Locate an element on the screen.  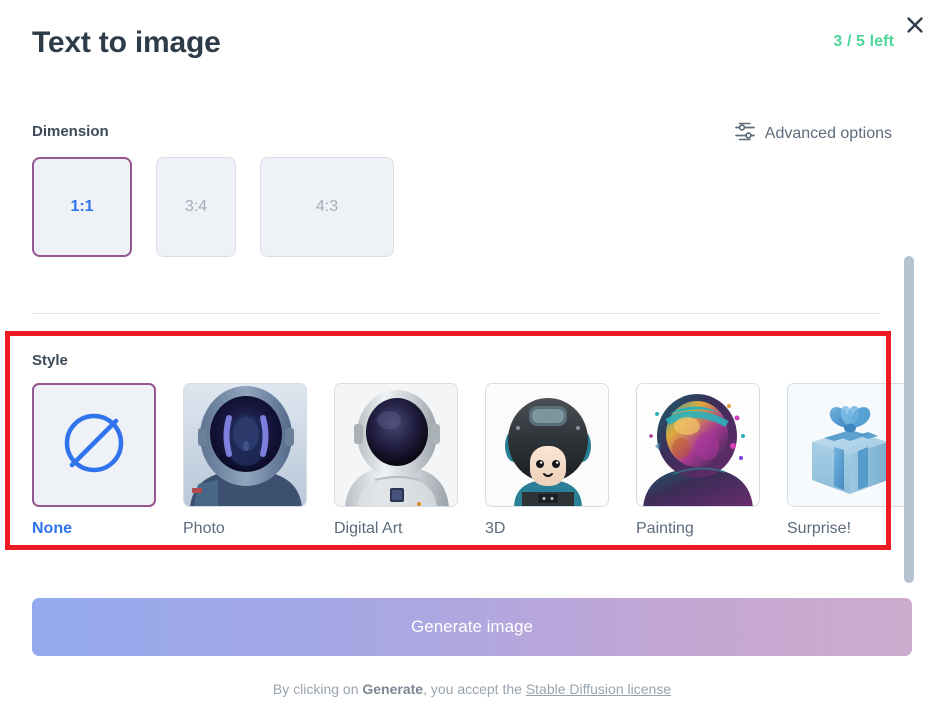
style-section-label: Style is located at coordinates (50, 360).